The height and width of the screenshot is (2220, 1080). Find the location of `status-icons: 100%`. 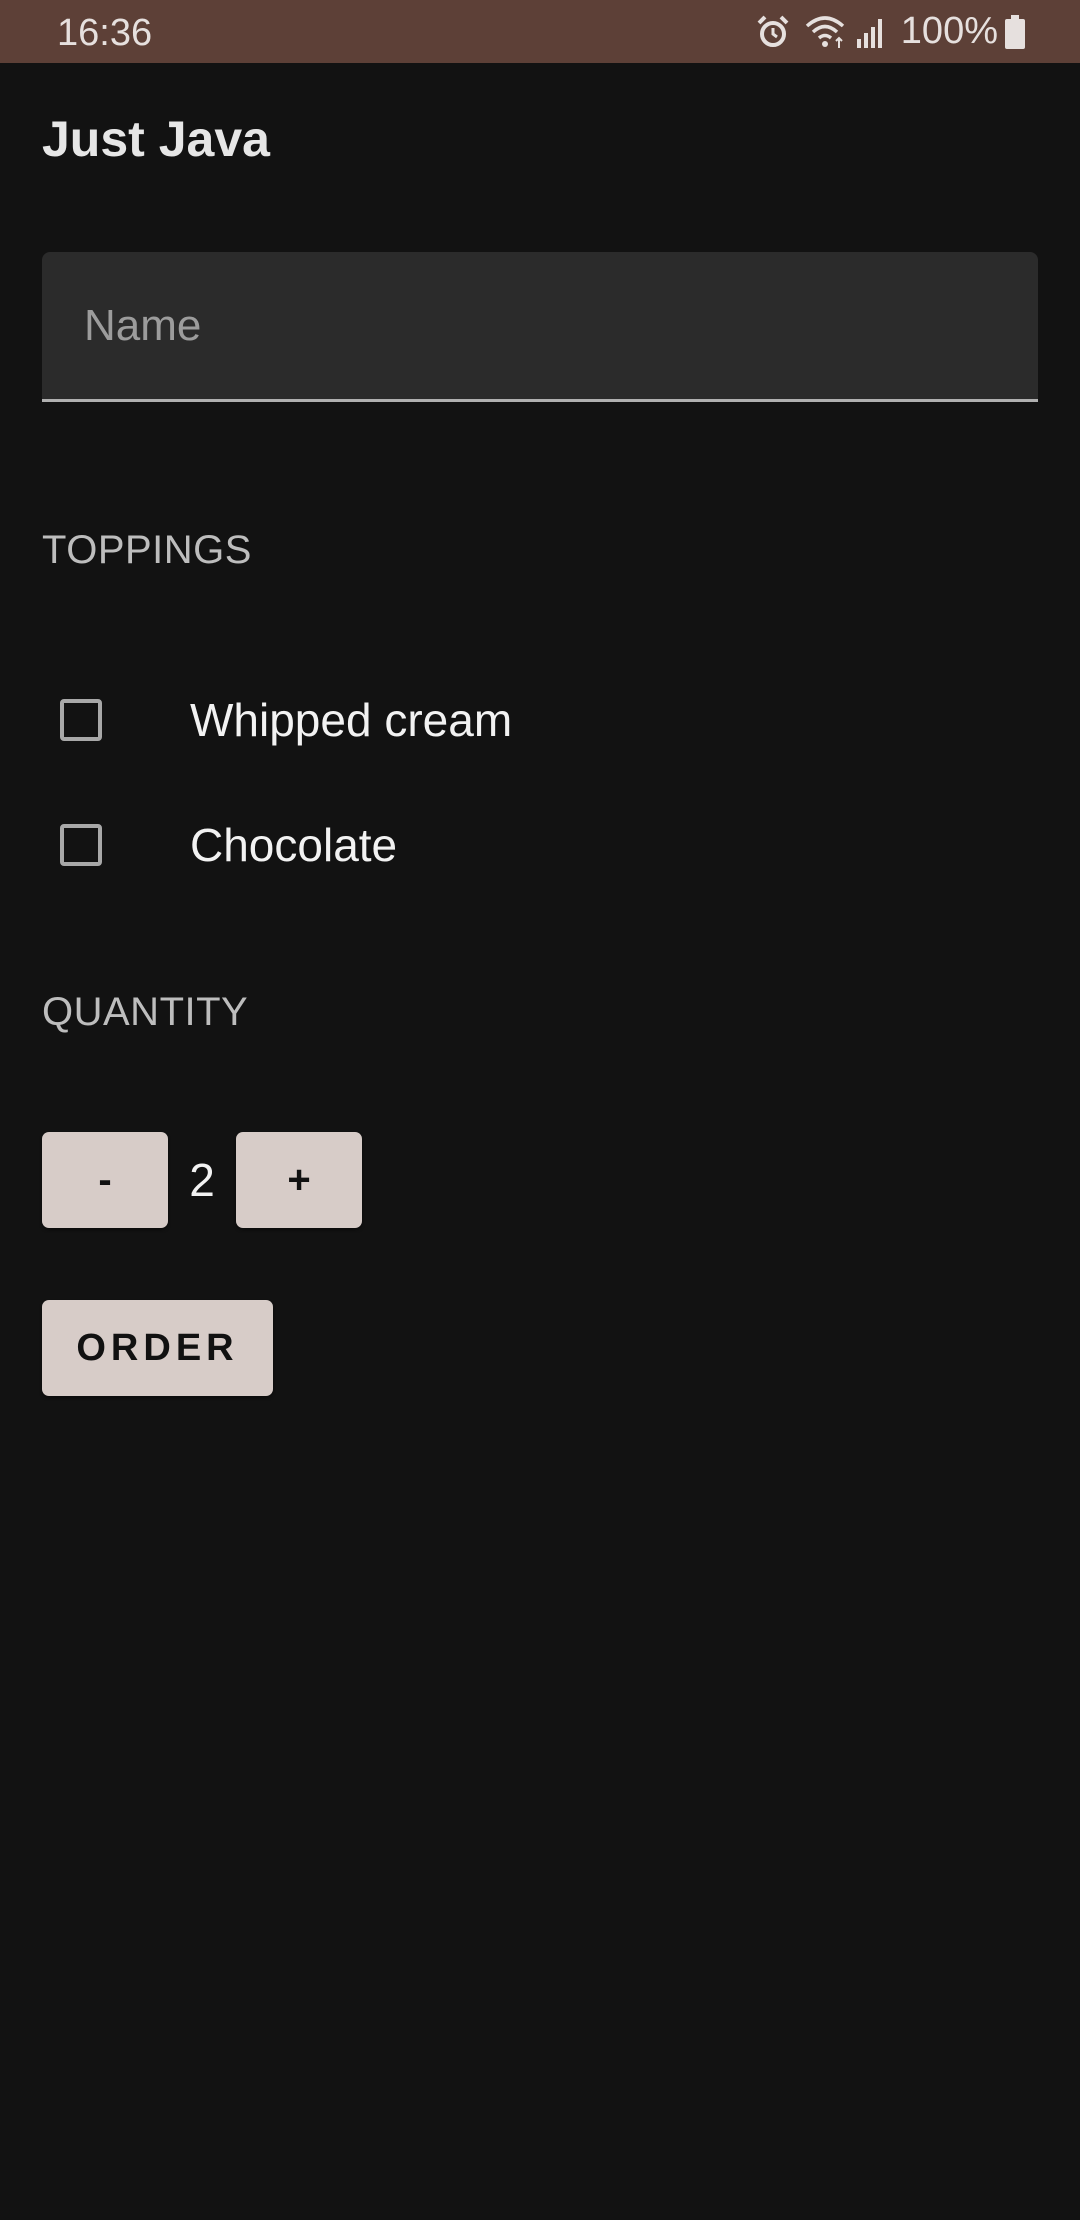

status-icons: 100% is located at coordinates (890, 31).